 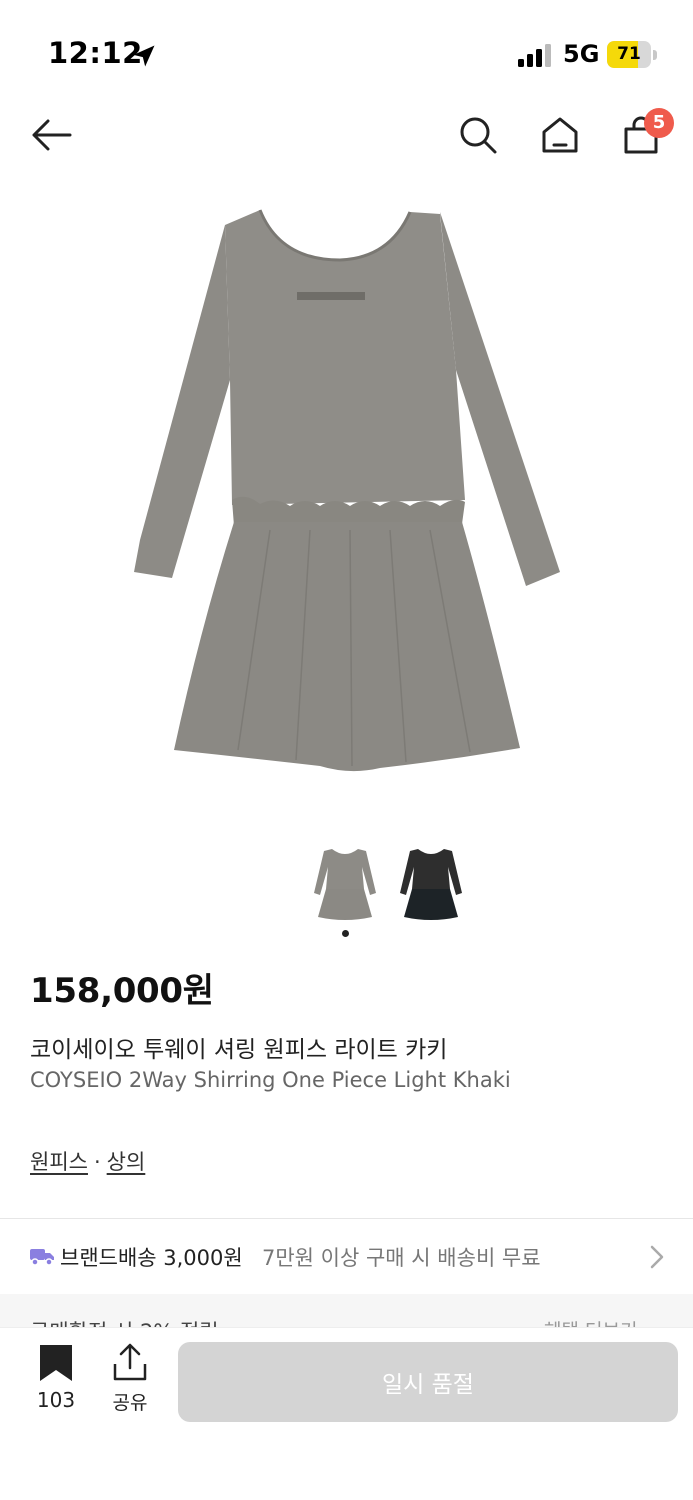 I want to click on battery-level: 71, so click(x=629, y=54).